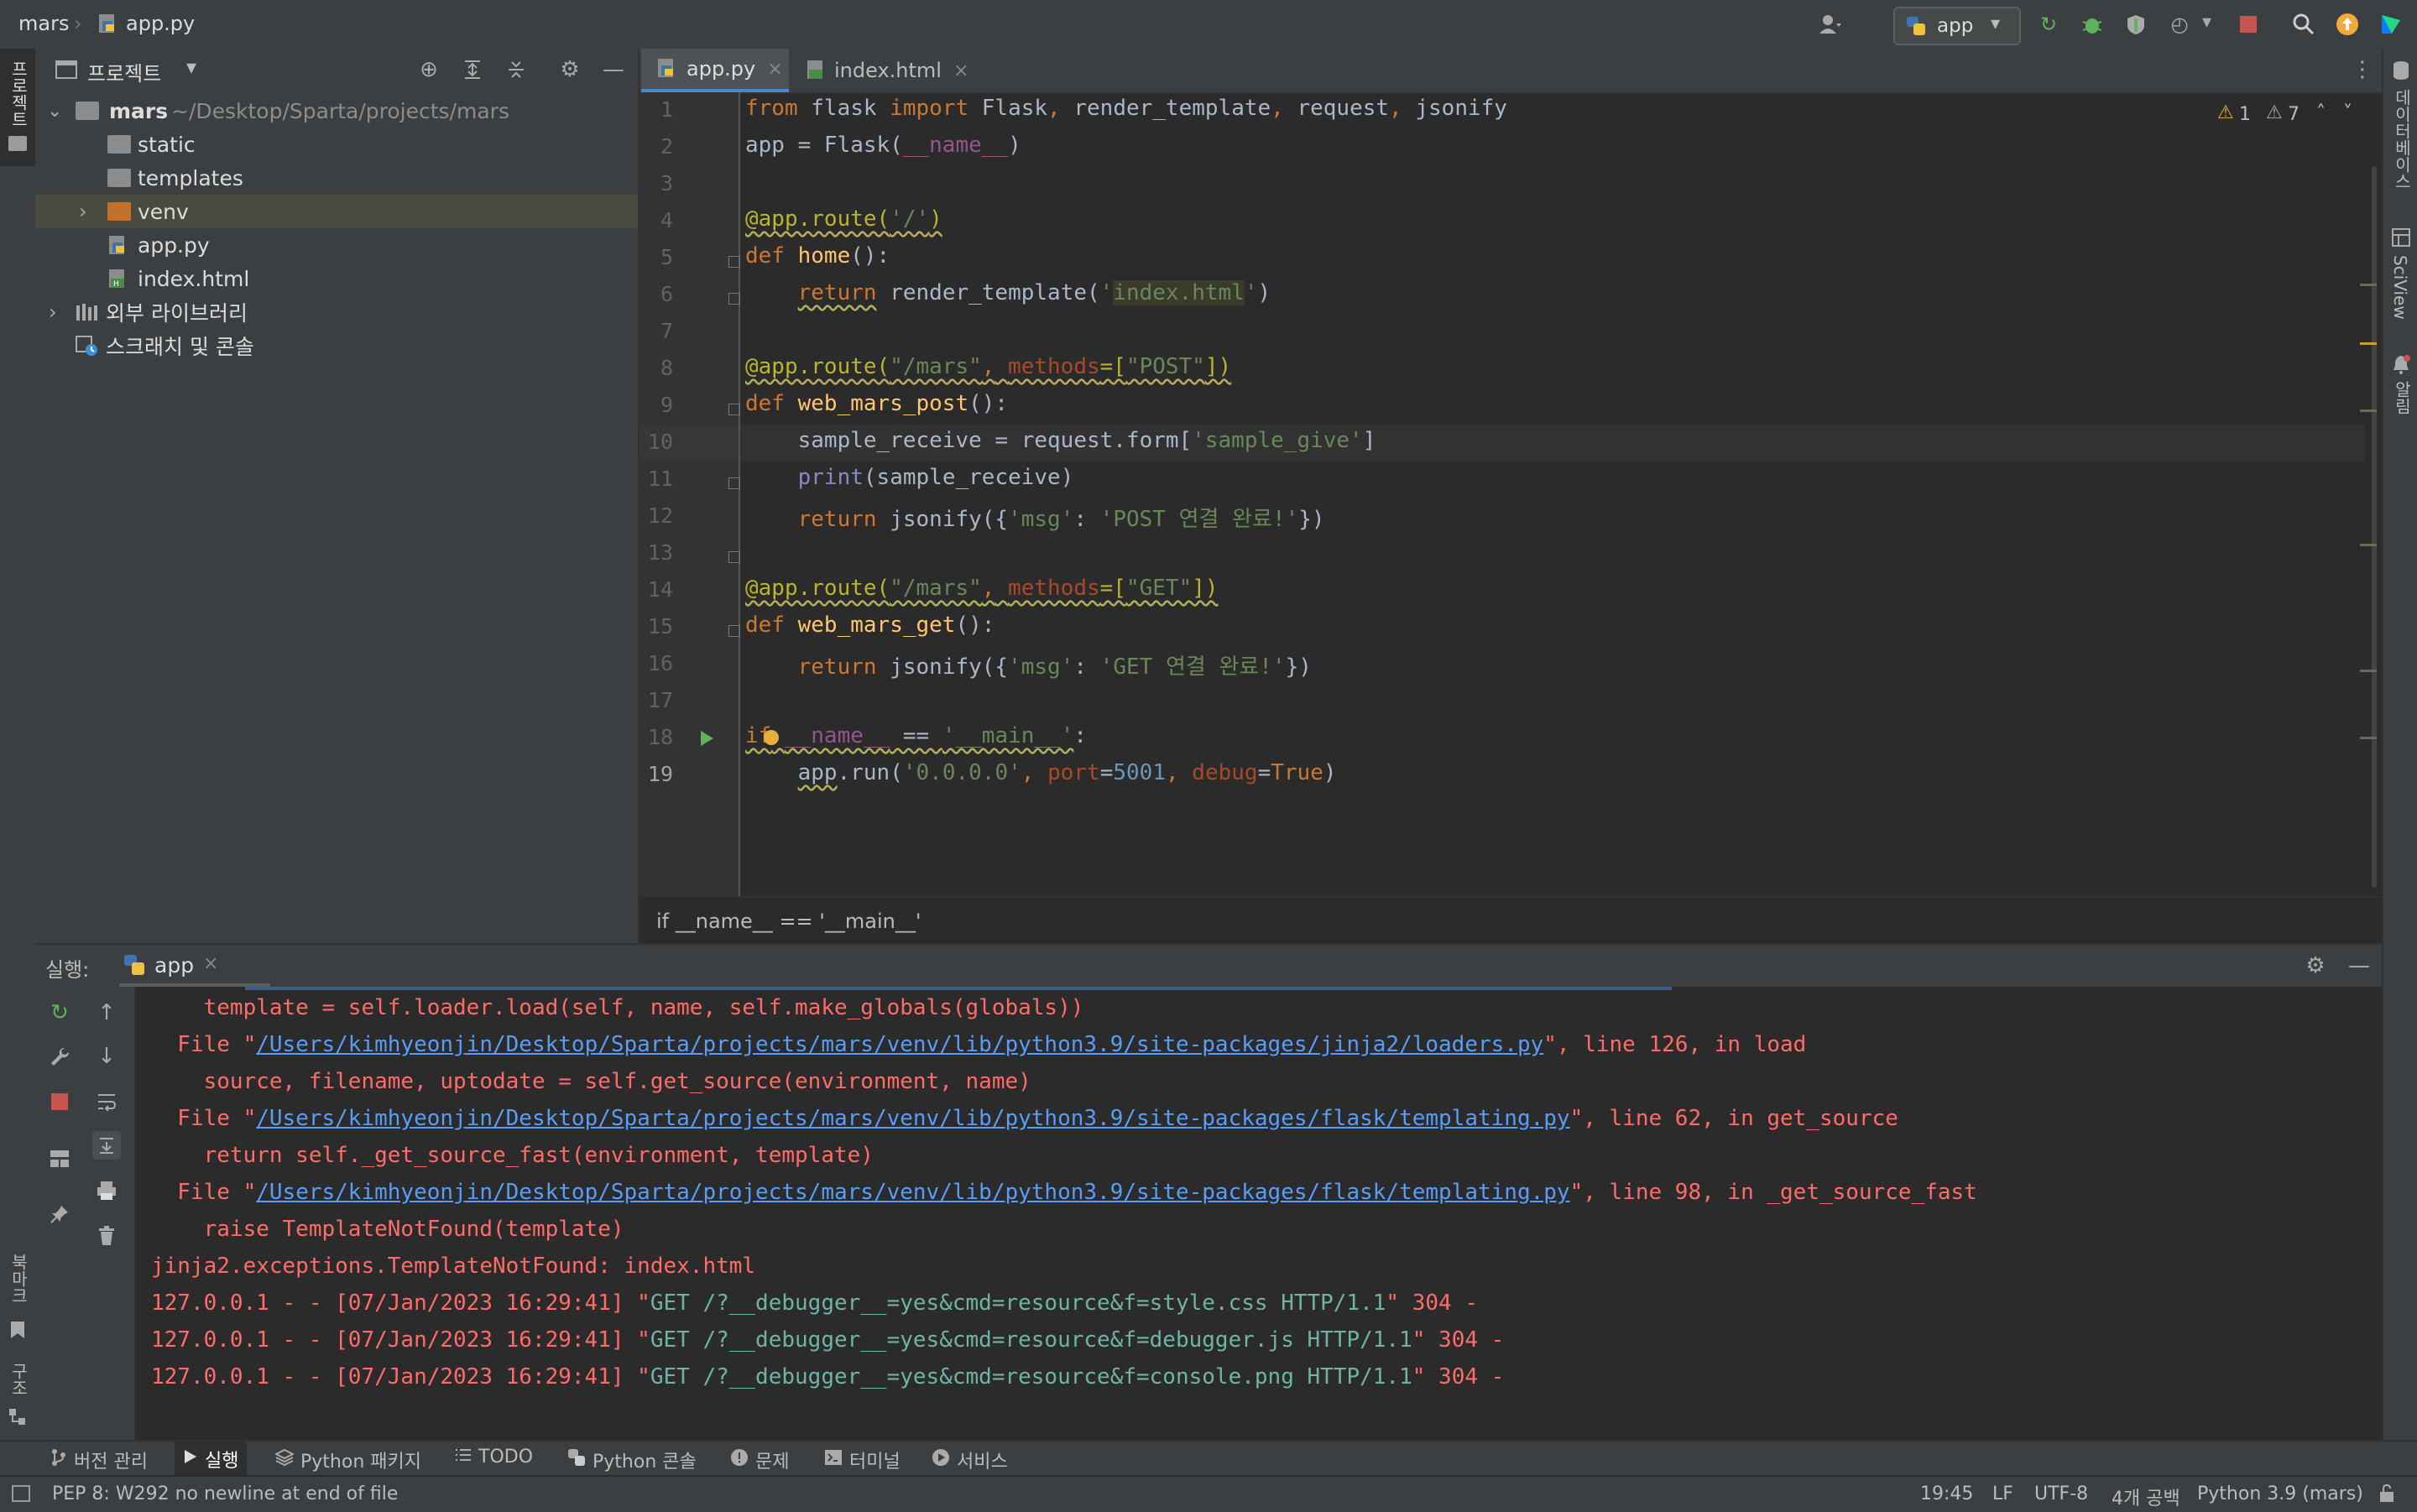  Describe the element at coordinates (99, 1460) in the screenshot. I see `tool-window-version-control: 버전 관리` at that location.